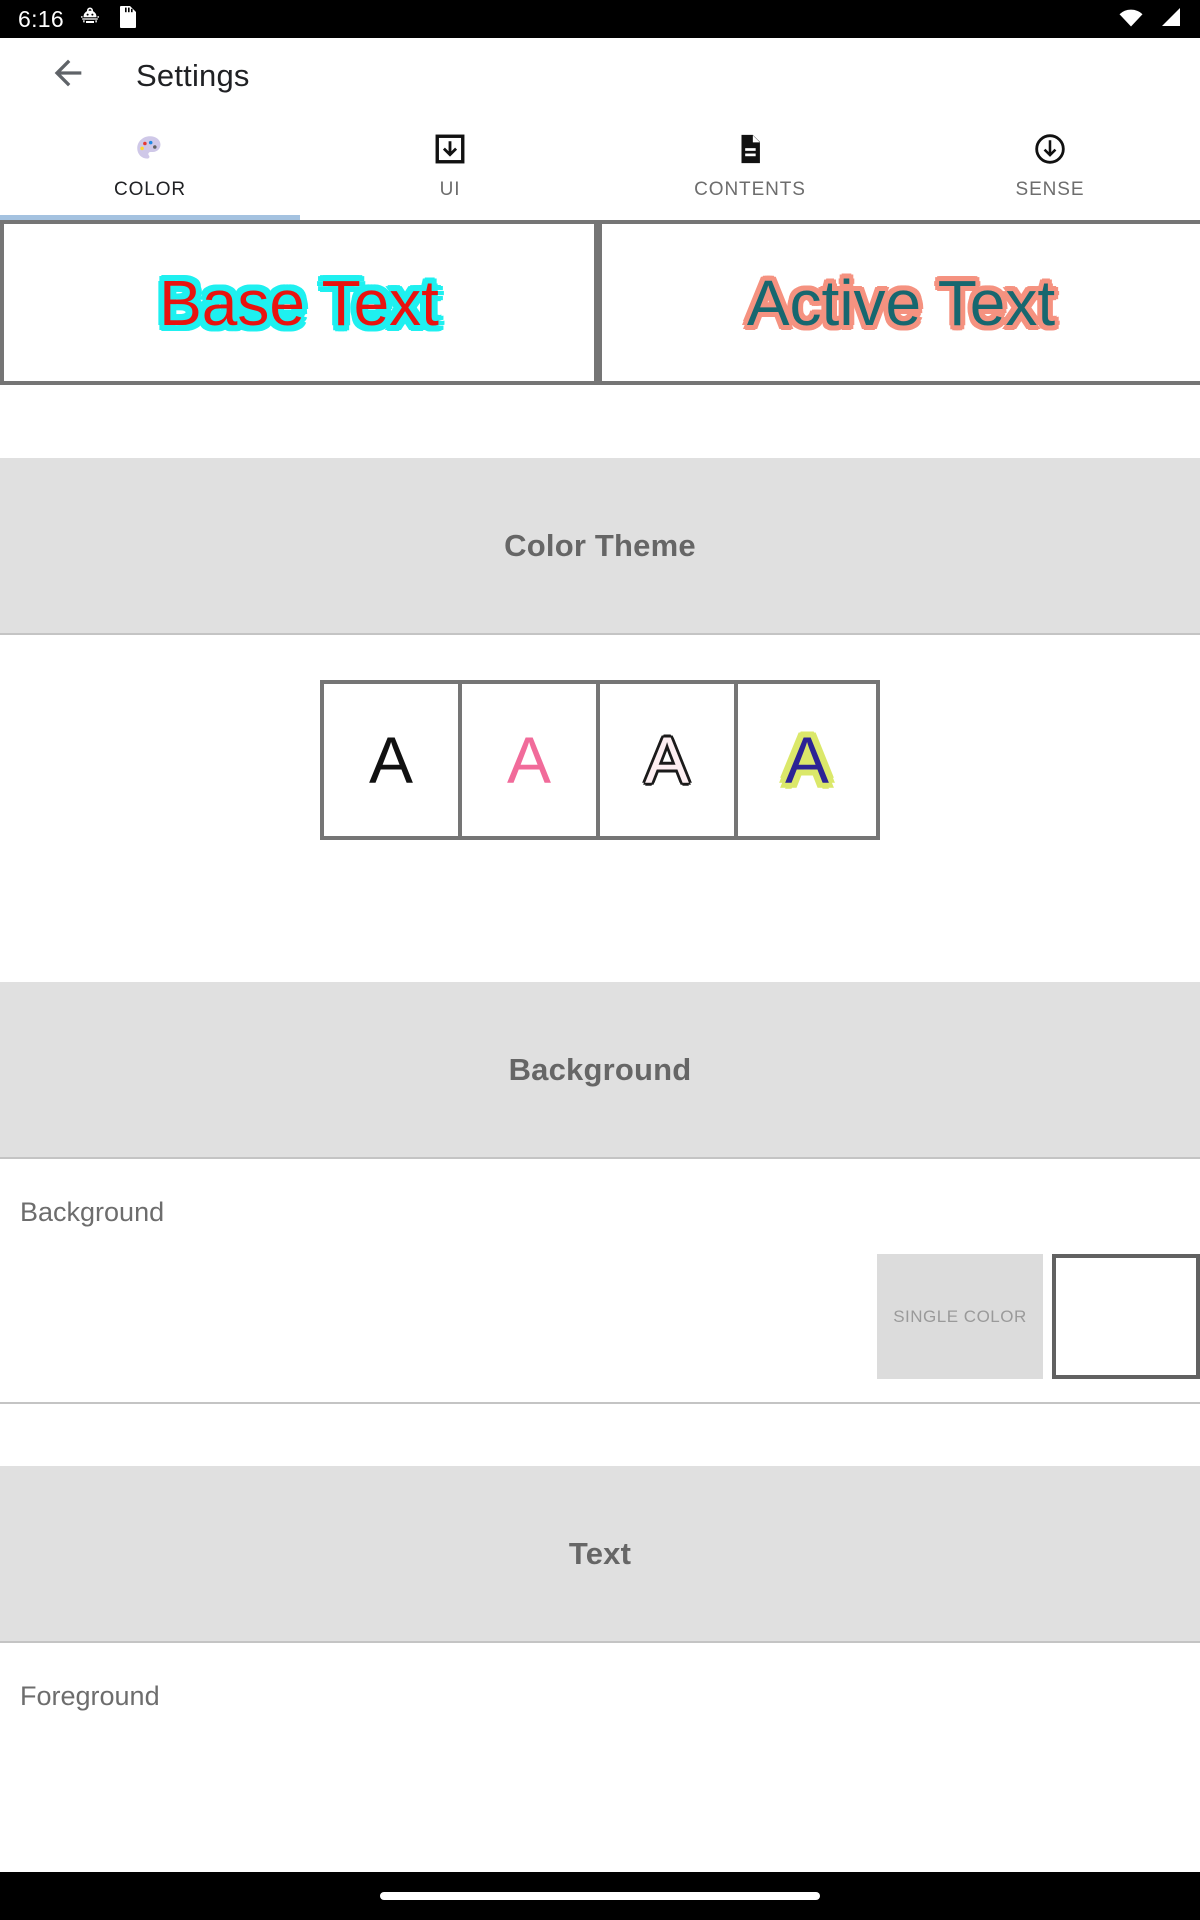  I want to click on theme-swatch-outline: A, so click(669, 760).